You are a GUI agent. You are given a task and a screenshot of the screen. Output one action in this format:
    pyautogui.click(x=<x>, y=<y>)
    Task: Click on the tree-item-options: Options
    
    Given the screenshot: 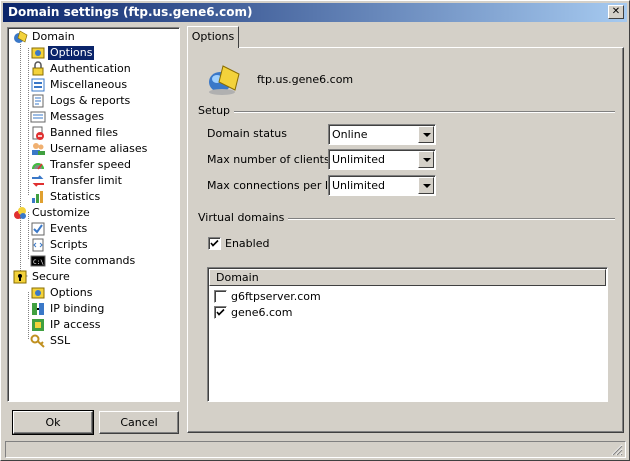 What is the action you would take?
    pyautogui.click(x=63, y=53)
    